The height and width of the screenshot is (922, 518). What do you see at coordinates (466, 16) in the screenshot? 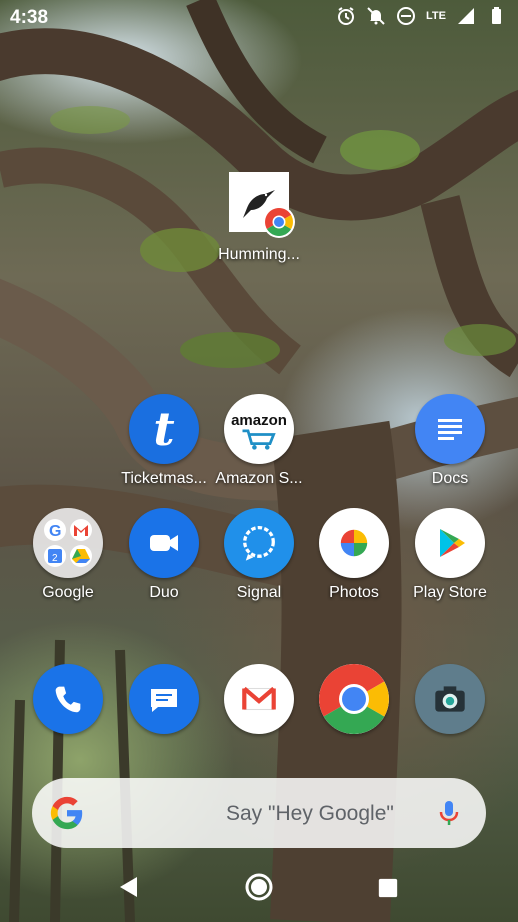
I see `signal-strength-icon` at bounding box center [466, 16].